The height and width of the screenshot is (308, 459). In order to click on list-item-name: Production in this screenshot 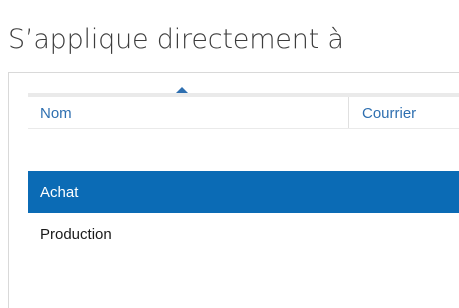, I will do `click(76, 234)`.